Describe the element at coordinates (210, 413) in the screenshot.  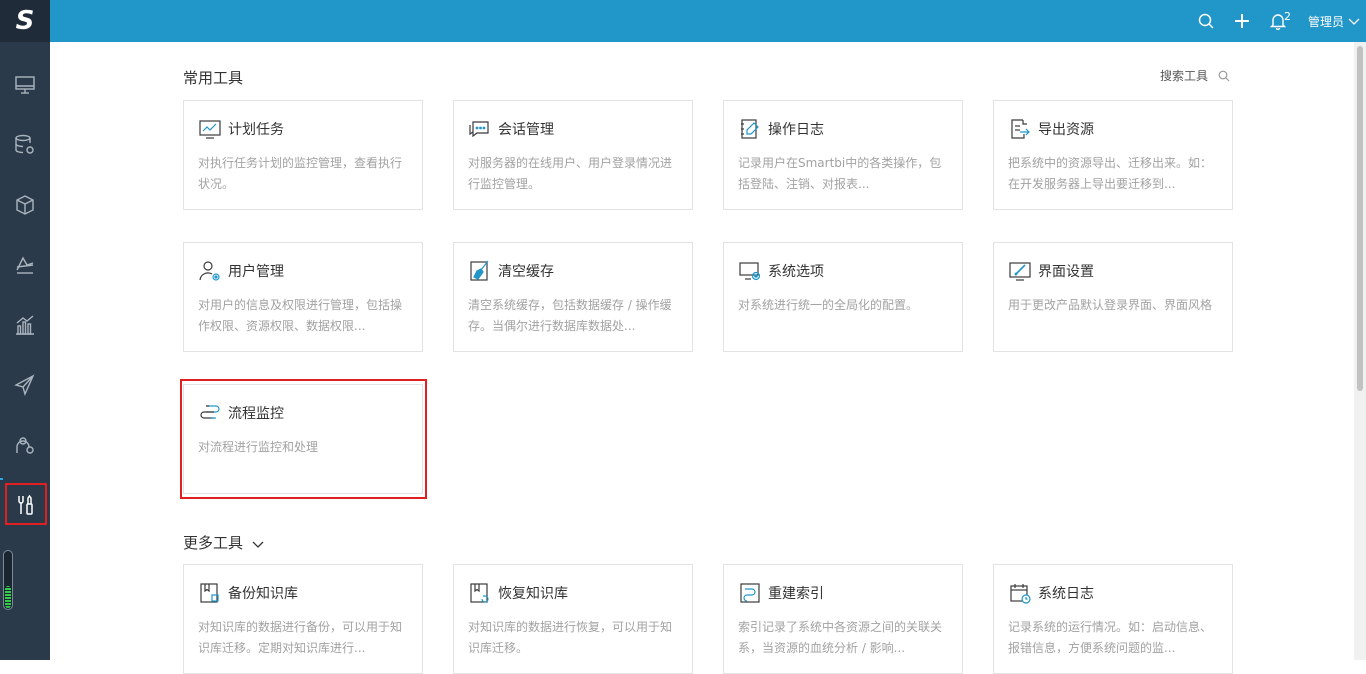
I see `flow-icon` at that location.